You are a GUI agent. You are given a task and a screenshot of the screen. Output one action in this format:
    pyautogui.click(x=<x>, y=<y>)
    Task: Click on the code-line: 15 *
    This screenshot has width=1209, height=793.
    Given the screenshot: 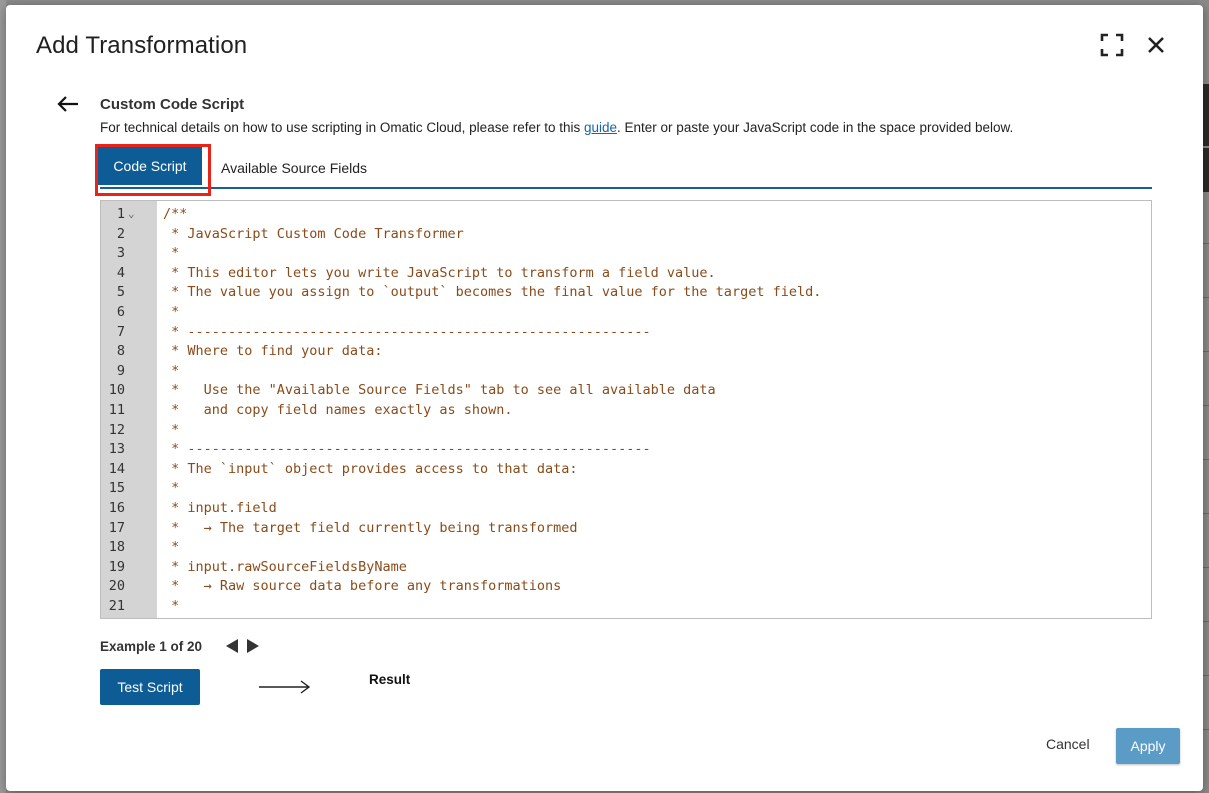 What is the action you would take?
    pyautogui.click(x=626, y=488)
    